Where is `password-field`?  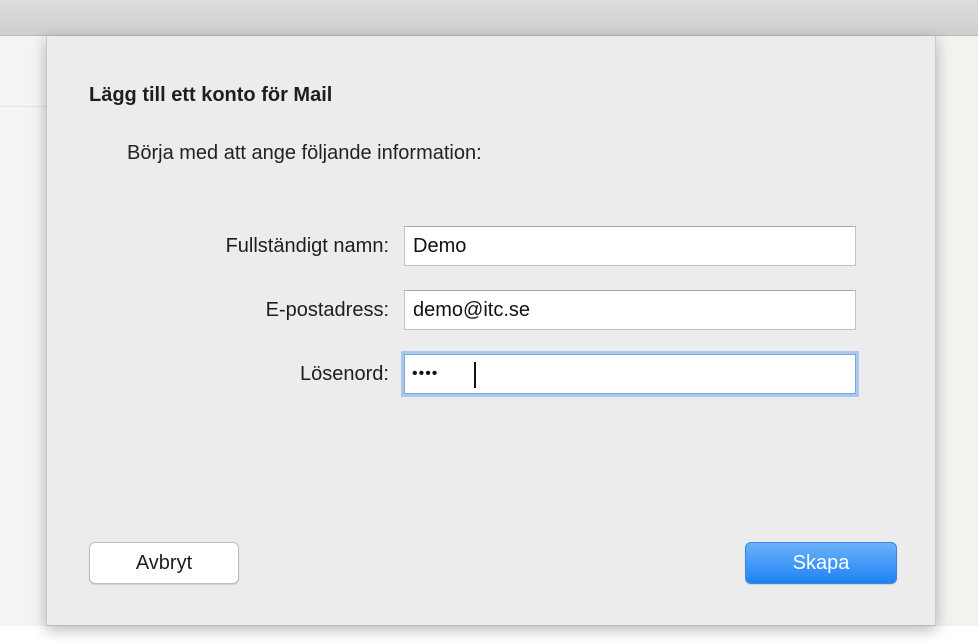
password-field is located at coordinates (630, 374).